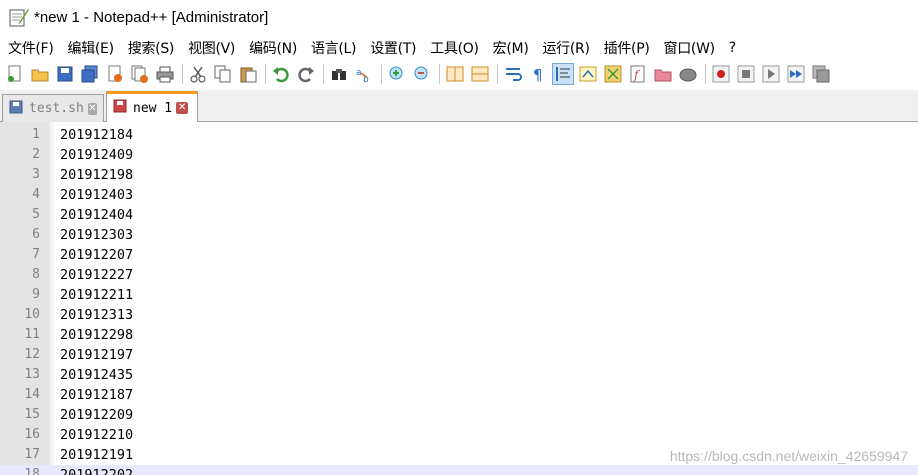 Image resolution: width=918 pixels, height=475 pixels. I want to click on editor-line: 15 201912209, so click(459, 415).